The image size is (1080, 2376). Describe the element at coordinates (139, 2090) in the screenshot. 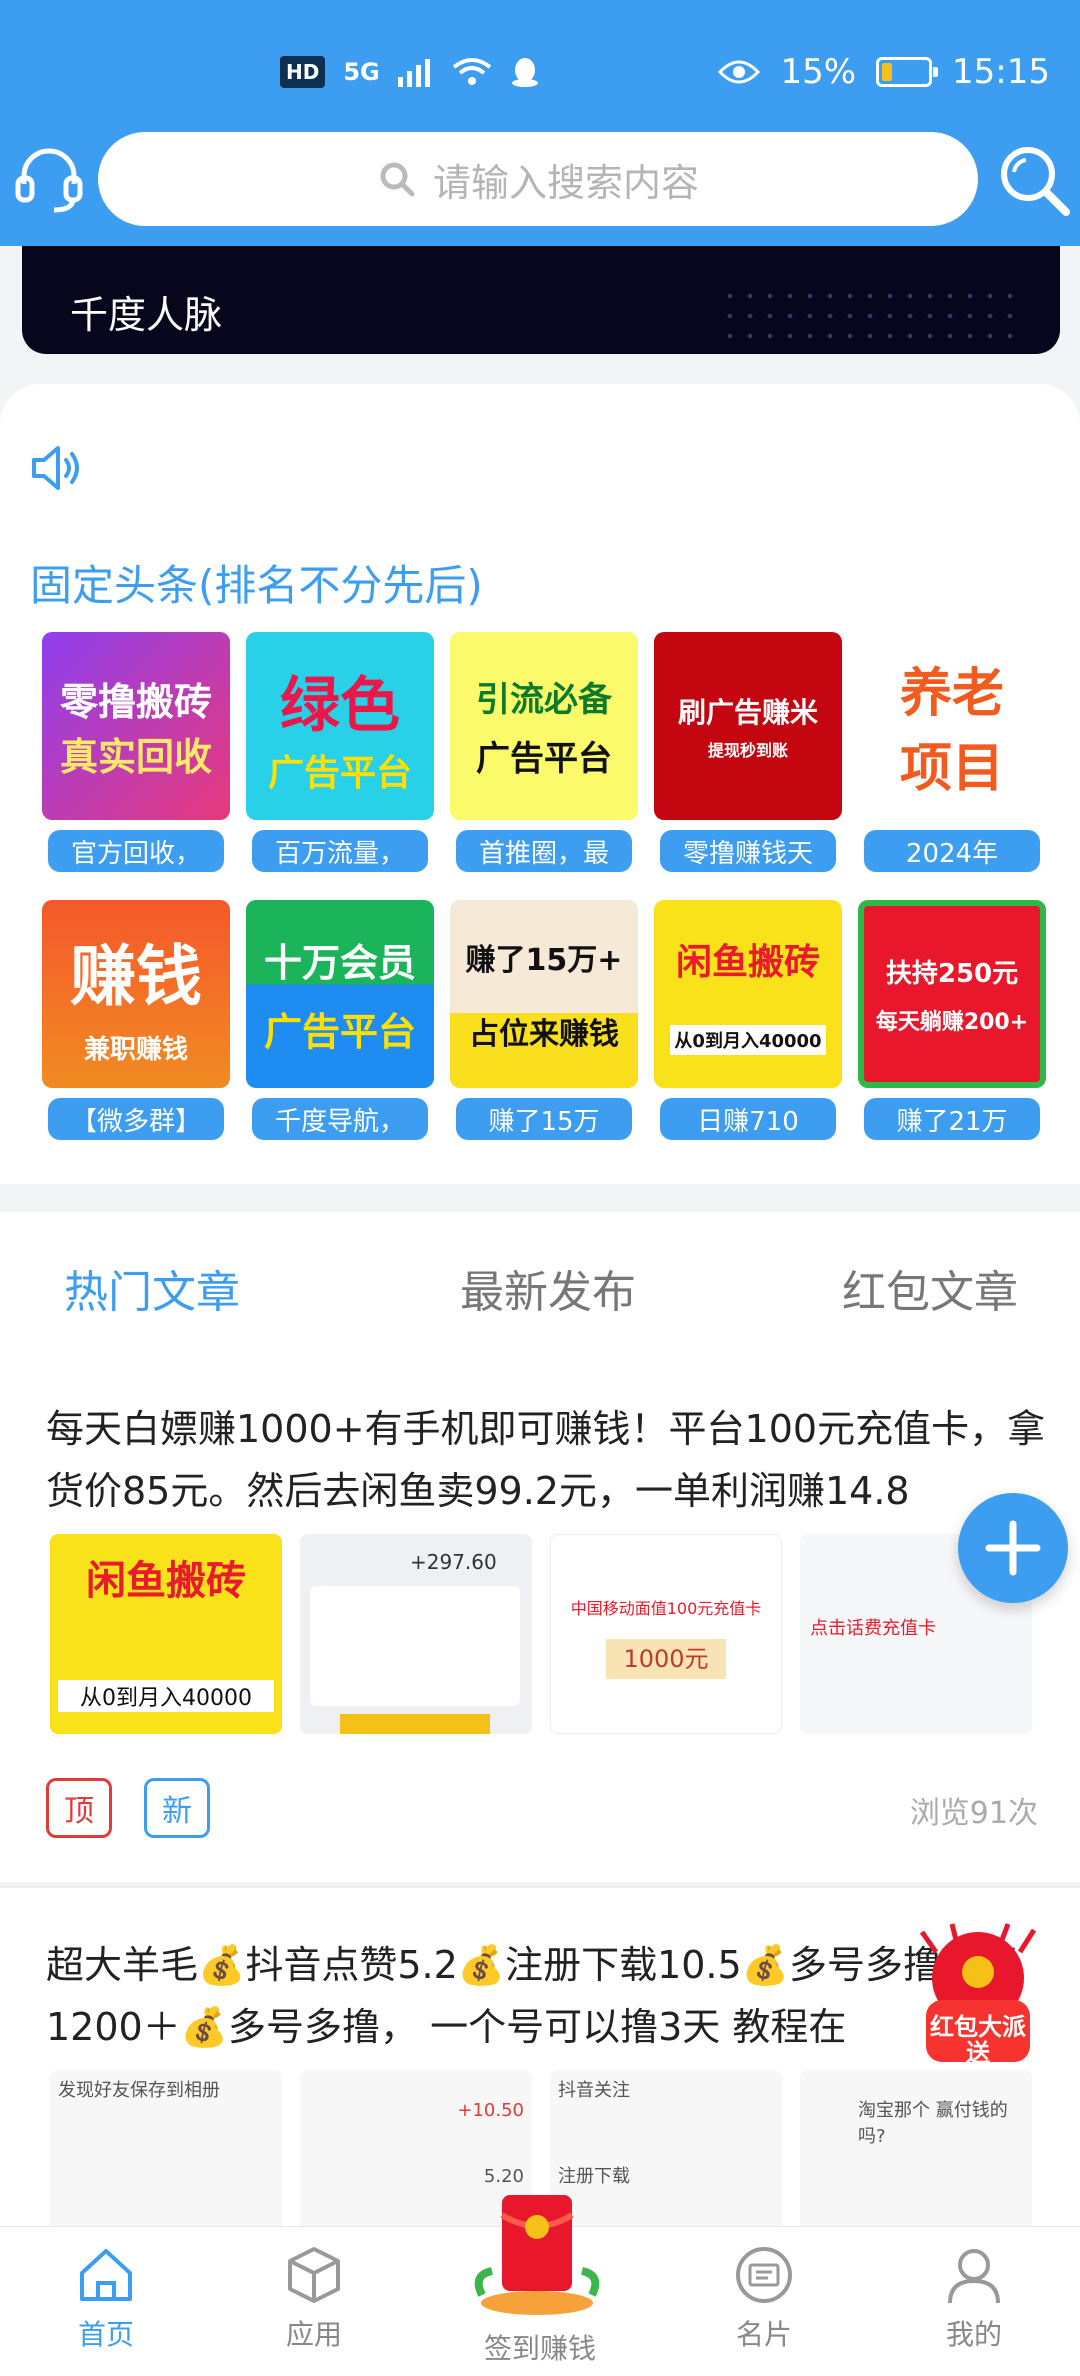

I see `thumb-text: 发现好友保存到相册` at that location.